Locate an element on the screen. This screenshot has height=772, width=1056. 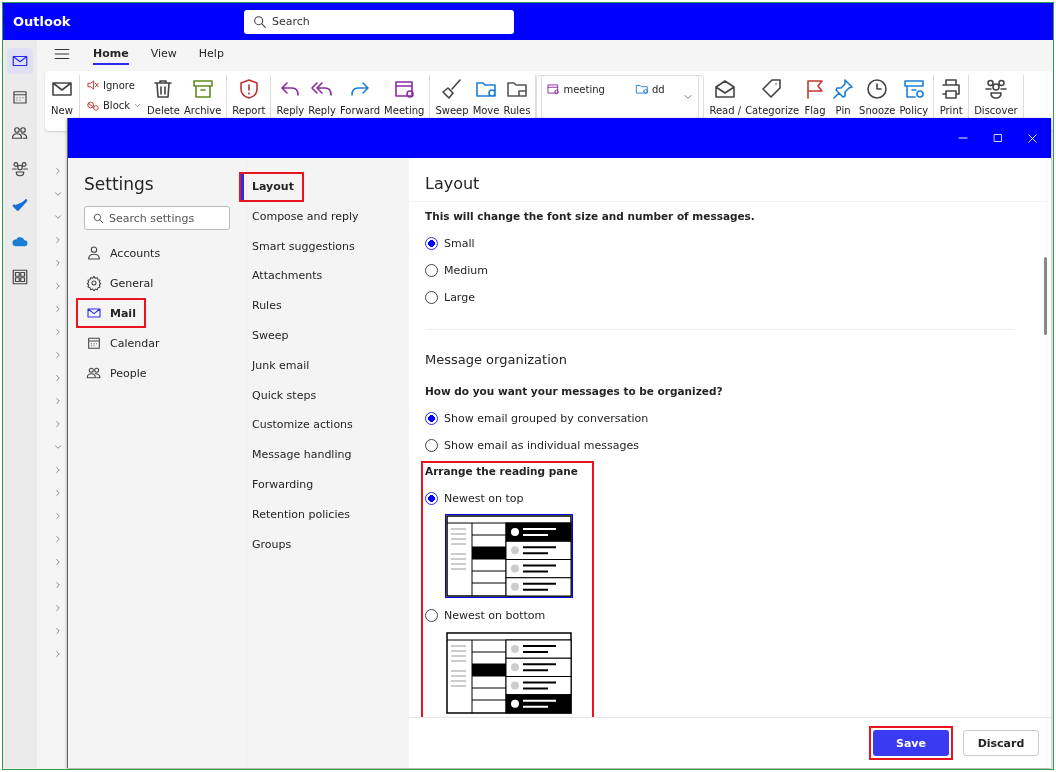
settings-nav-item: Mail is located at coordinates (111, 313).